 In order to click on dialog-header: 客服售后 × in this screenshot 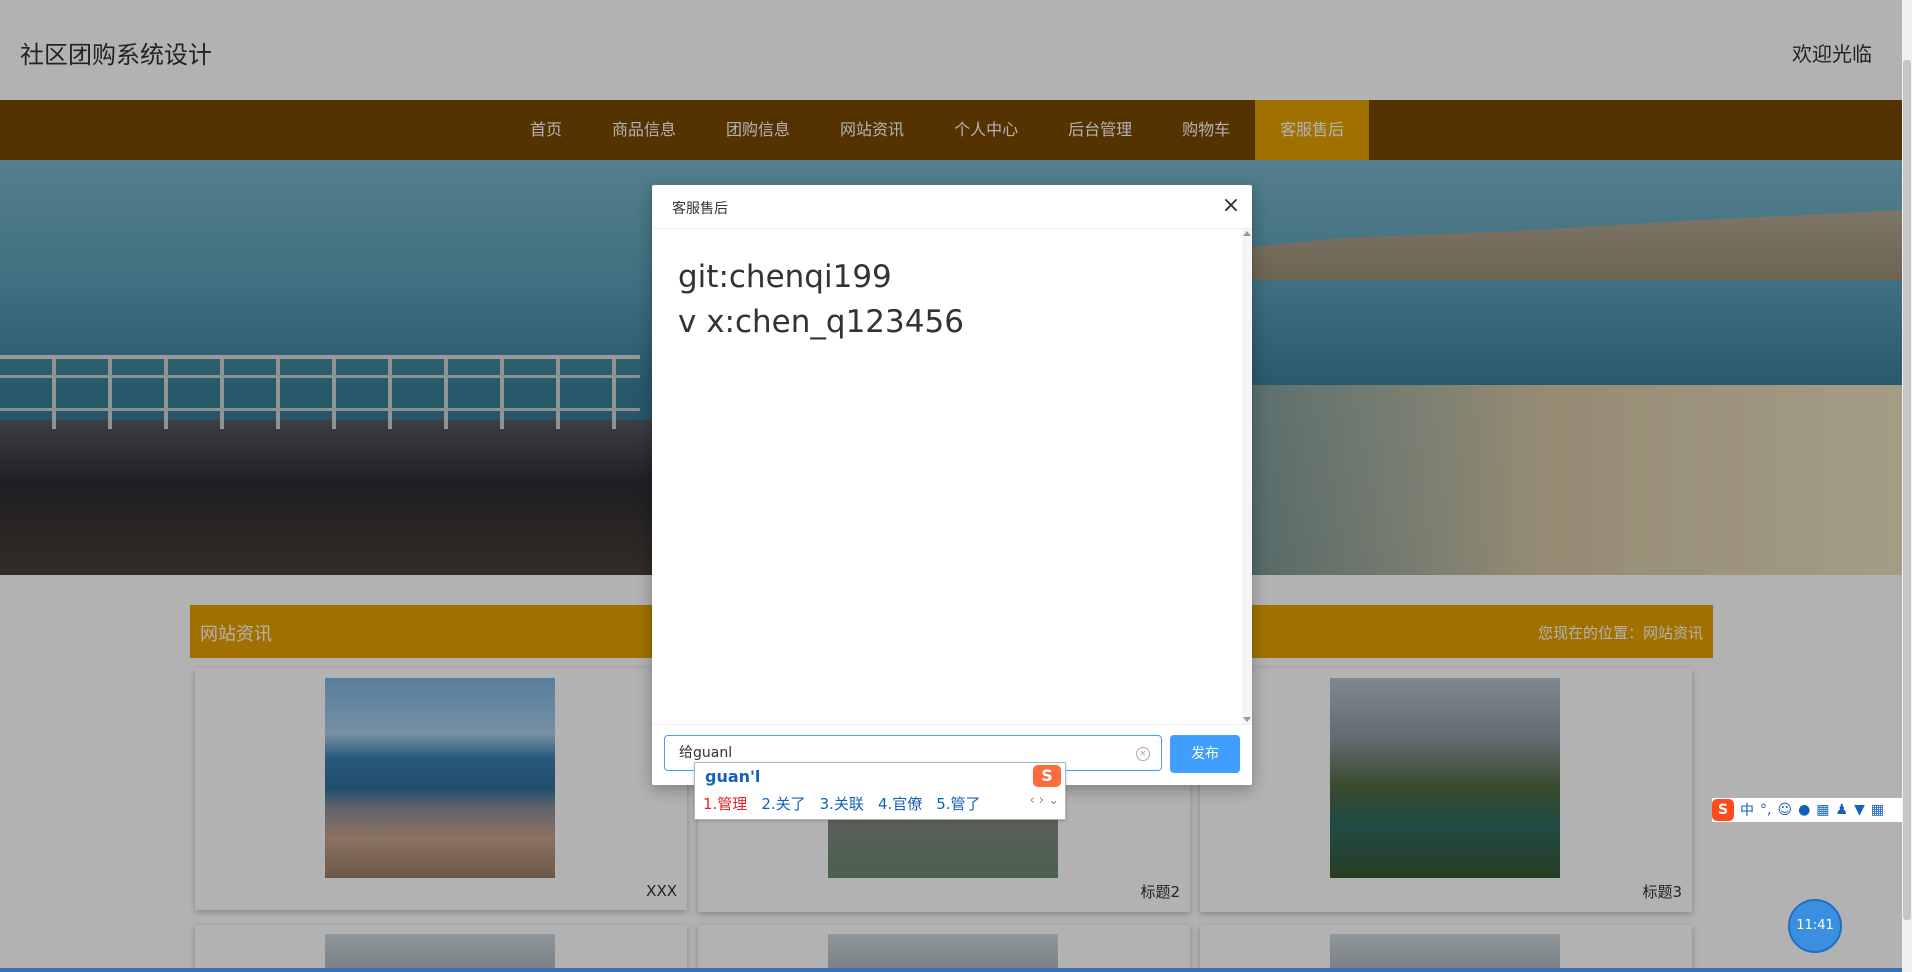, I will do `click(952, 207)`.